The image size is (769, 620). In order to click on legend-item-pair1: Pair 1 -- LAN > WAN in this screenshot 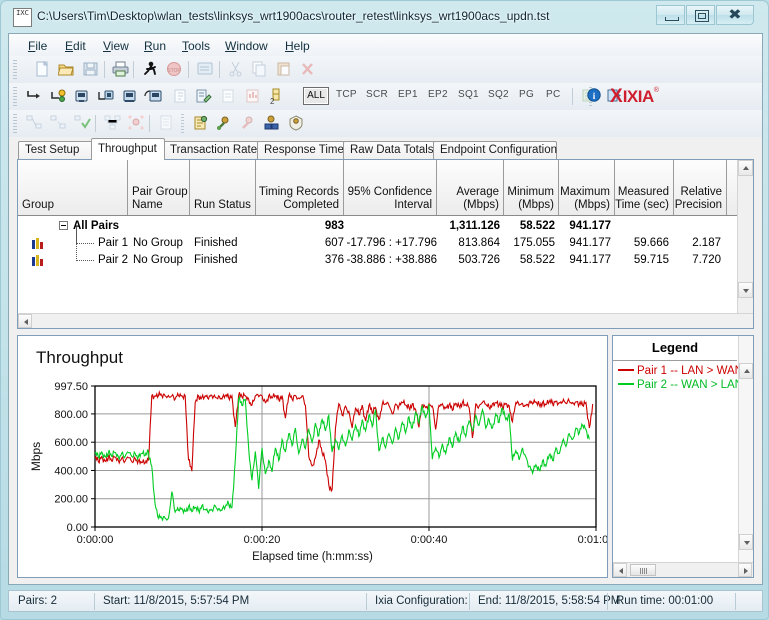, I will do `click(680, 371)`.